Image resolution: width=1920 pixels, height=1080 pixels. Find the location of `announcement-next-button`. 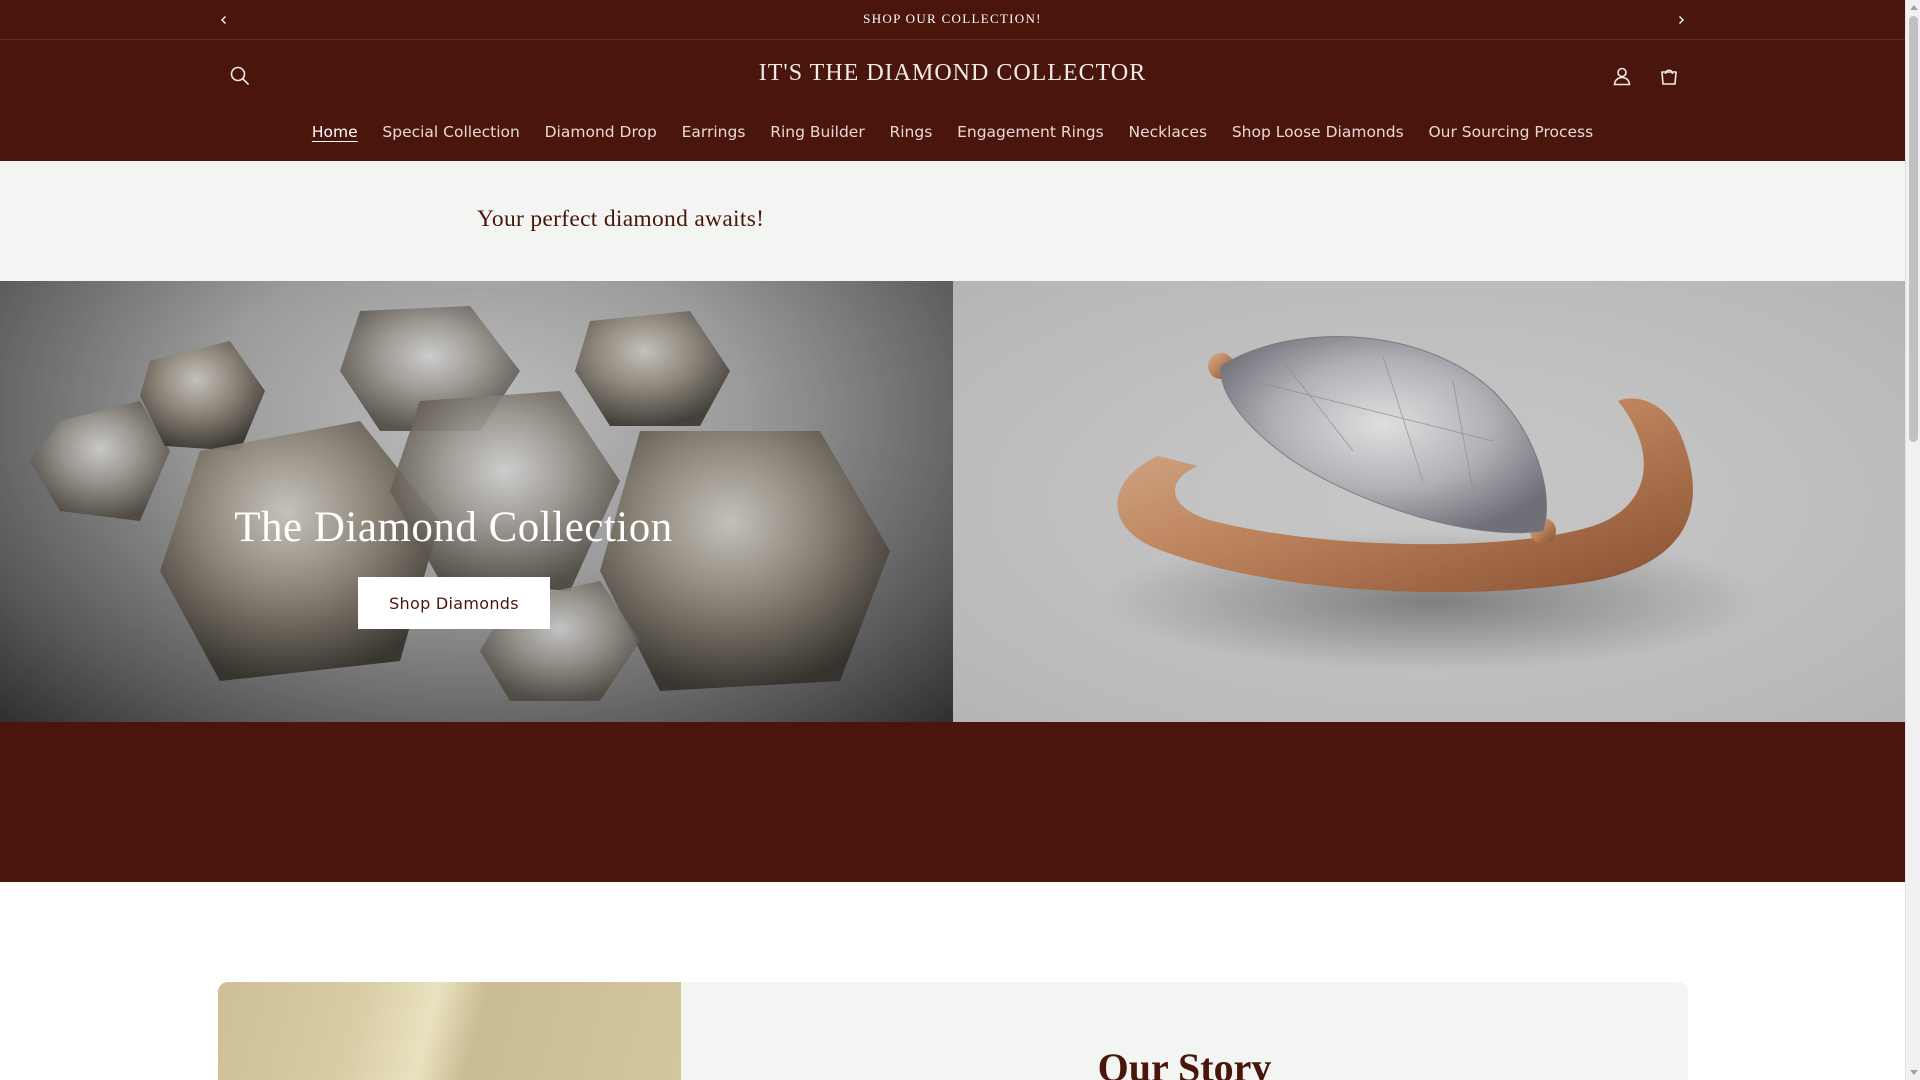

announcement-next-button is located at coordinates (1681, 20).